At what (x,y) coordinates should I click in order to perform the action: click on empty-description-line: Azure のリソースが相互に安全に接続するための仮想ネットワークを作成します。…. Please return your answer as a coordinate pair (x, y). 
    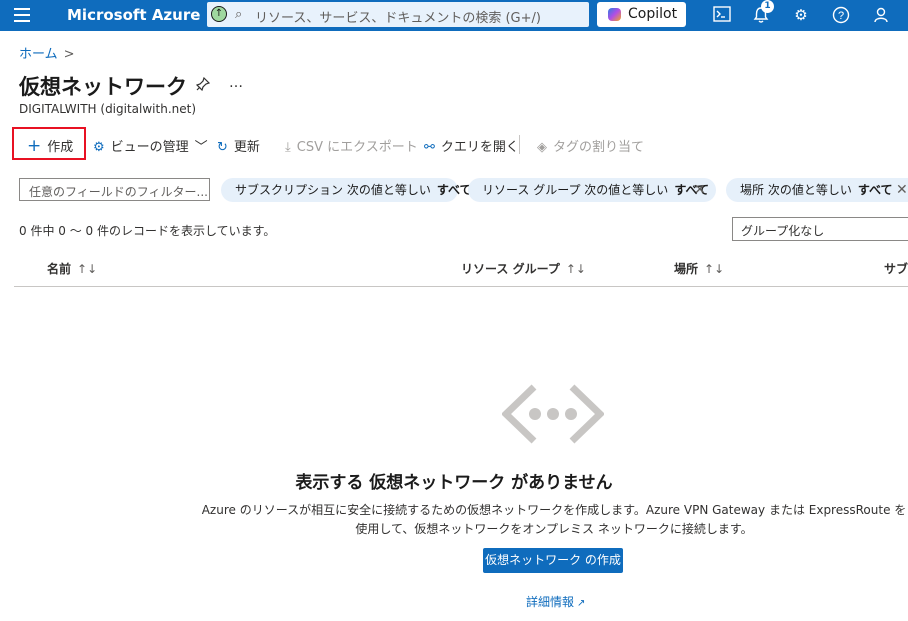
    Looking at the image, I should click on (554, 510).